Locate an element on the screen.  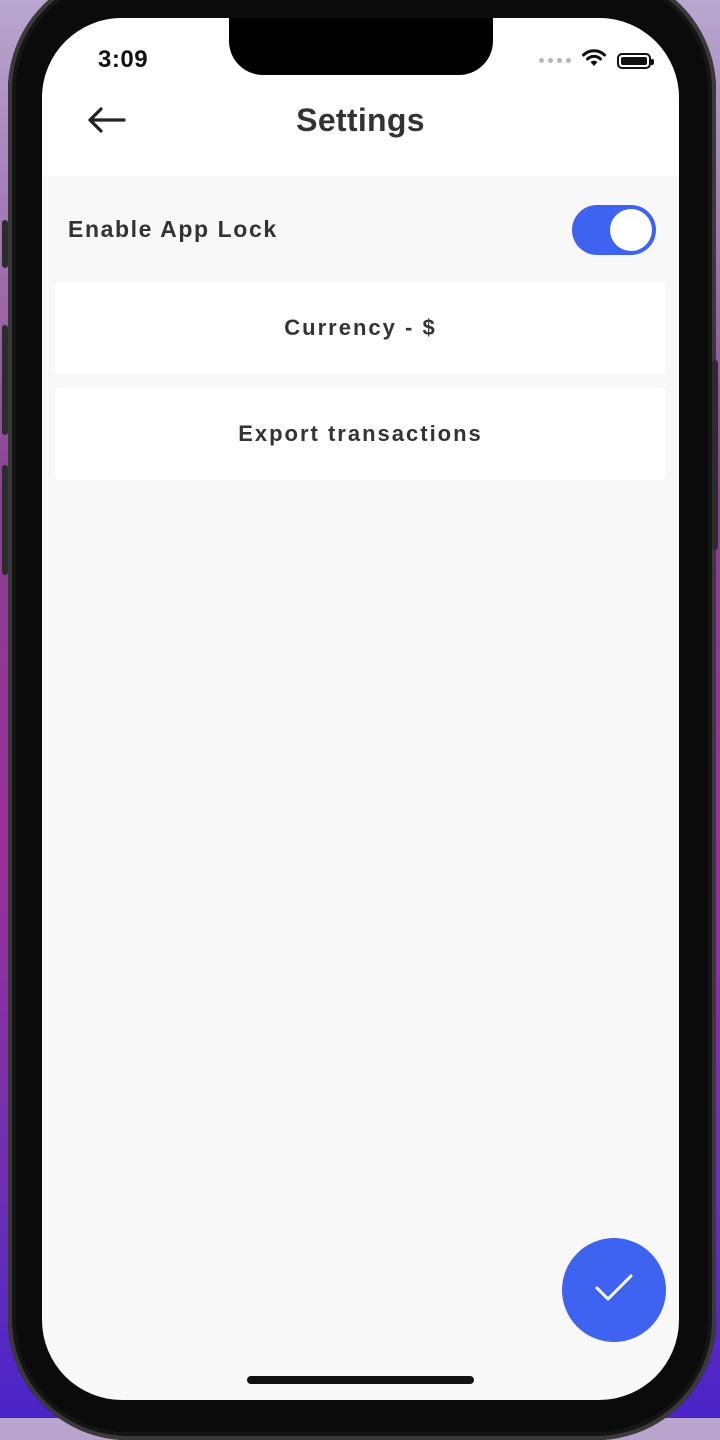
status-icons is located at coordinates (596, 60).